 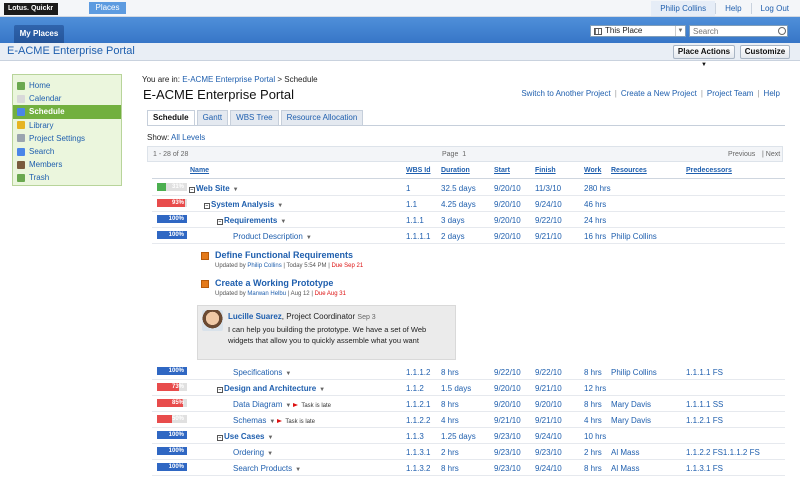 I want to click on column-header-duration: Duration, so click(x=455, y=170).